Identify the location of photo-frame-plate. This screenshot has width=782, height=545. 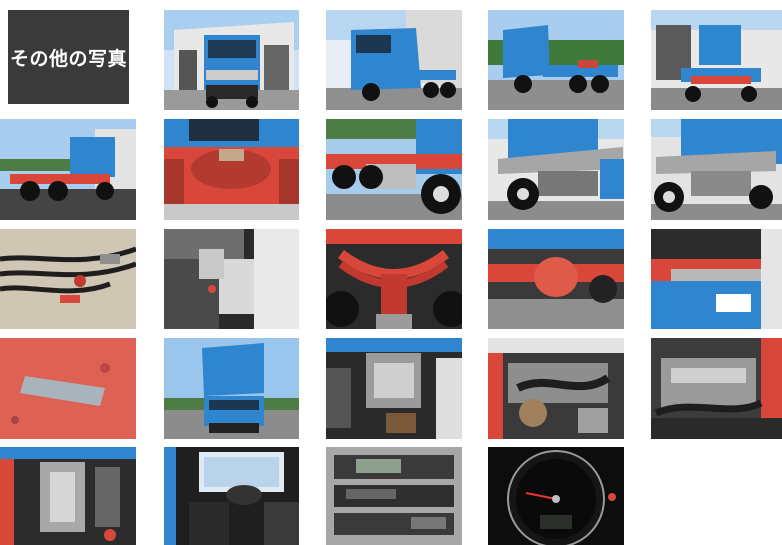
(68, 388).